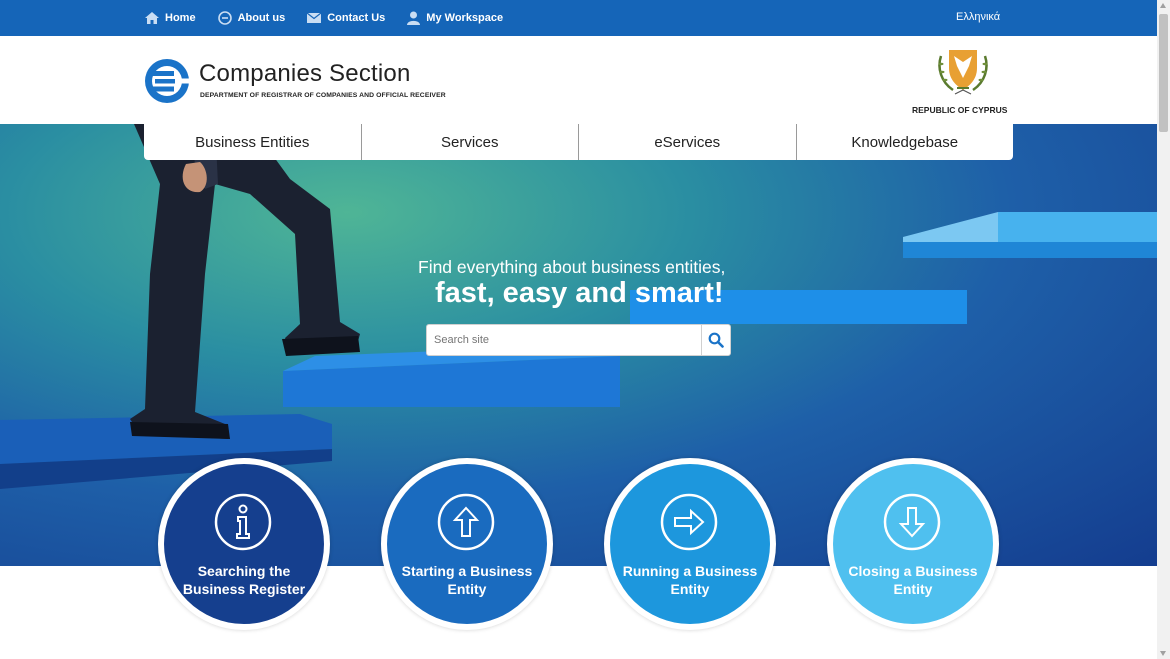  Describe the element at coordinates (579, 293) in the screenshot. I see `hero-headline: fast, easy and smart!` at that location.